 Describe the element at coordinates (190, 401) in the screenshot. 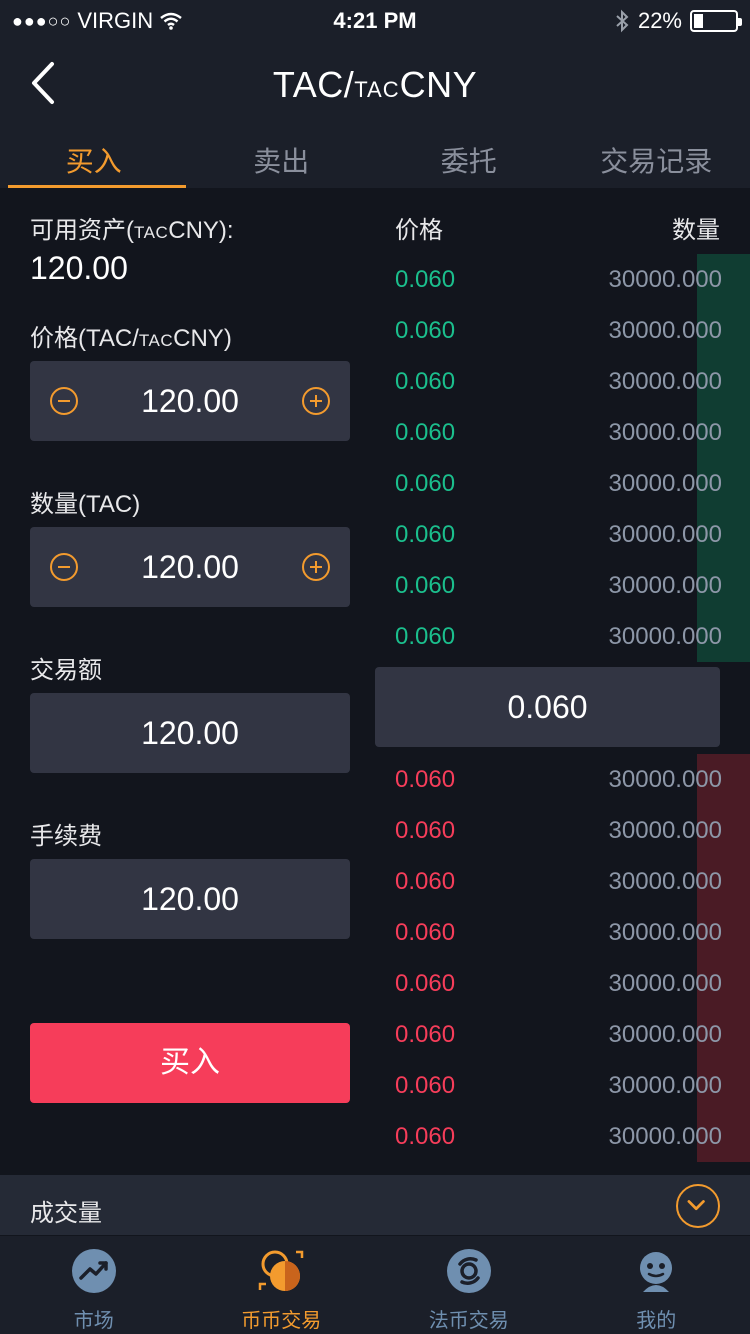

I see `price-stepper: 120.00` at that location.